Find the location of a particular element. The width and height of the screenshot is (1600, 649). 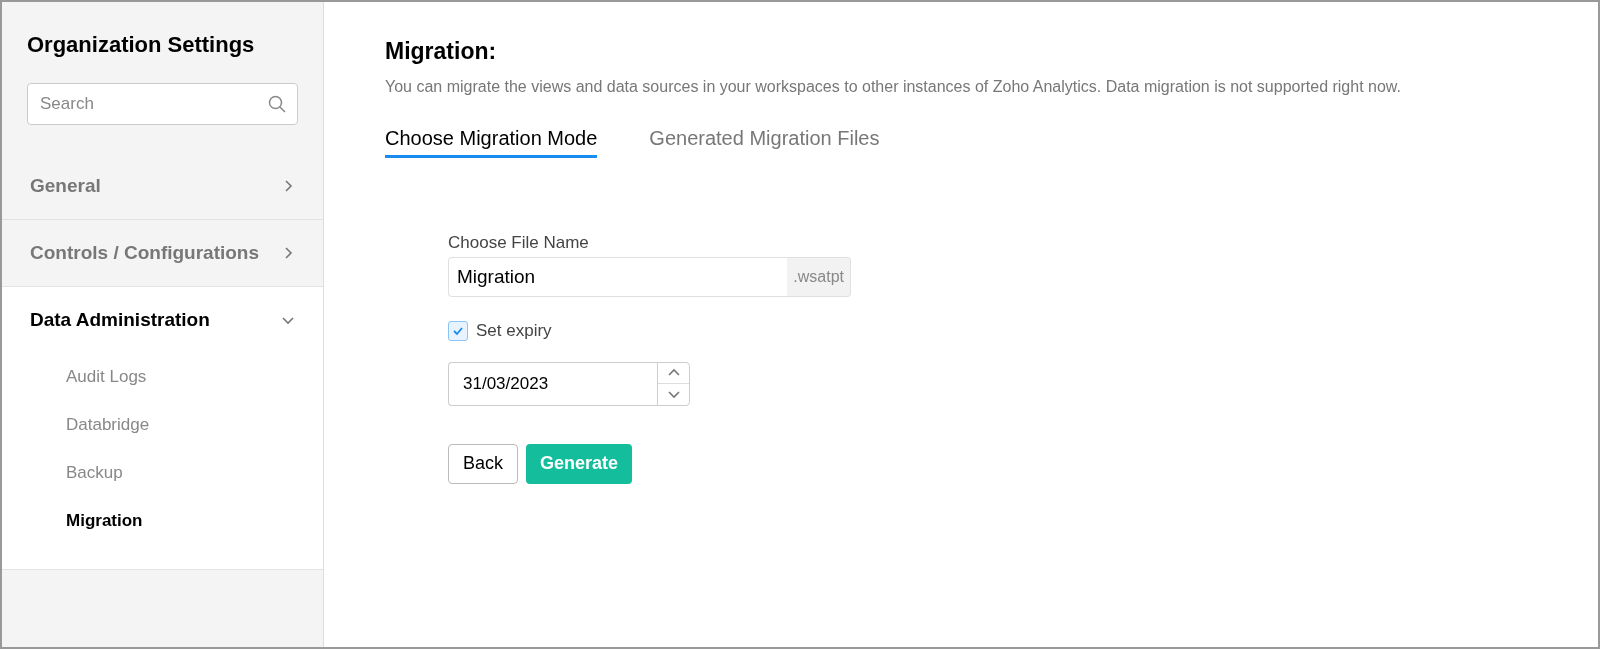

search-field: Search is located at coordinates (162, 104).